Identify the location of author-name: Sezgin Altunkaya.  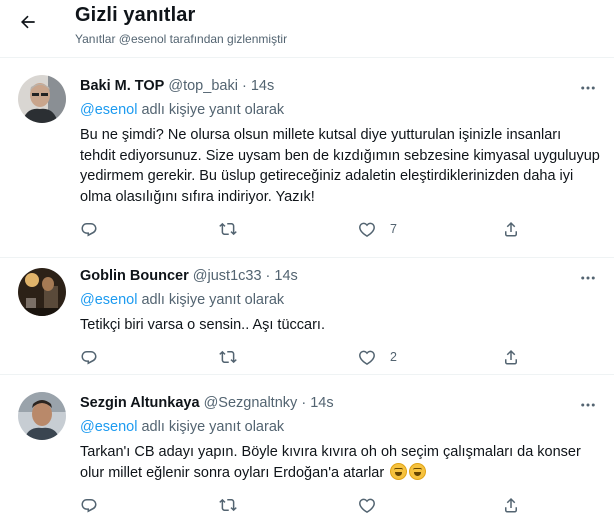
(140, 403).